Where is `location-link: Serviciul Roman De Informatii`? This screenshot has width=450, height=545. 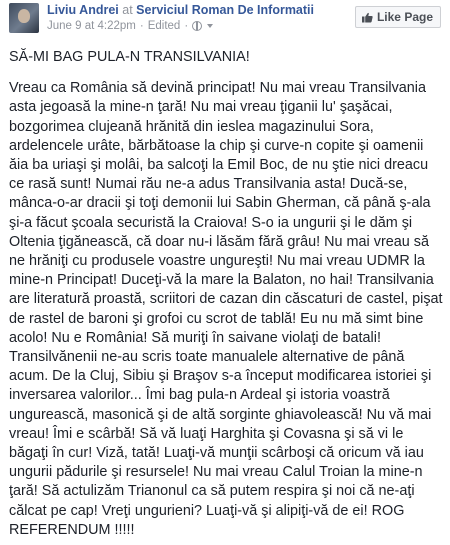
location-link: Serviciul Roman De Informatii is located at coordinates (225, 10).